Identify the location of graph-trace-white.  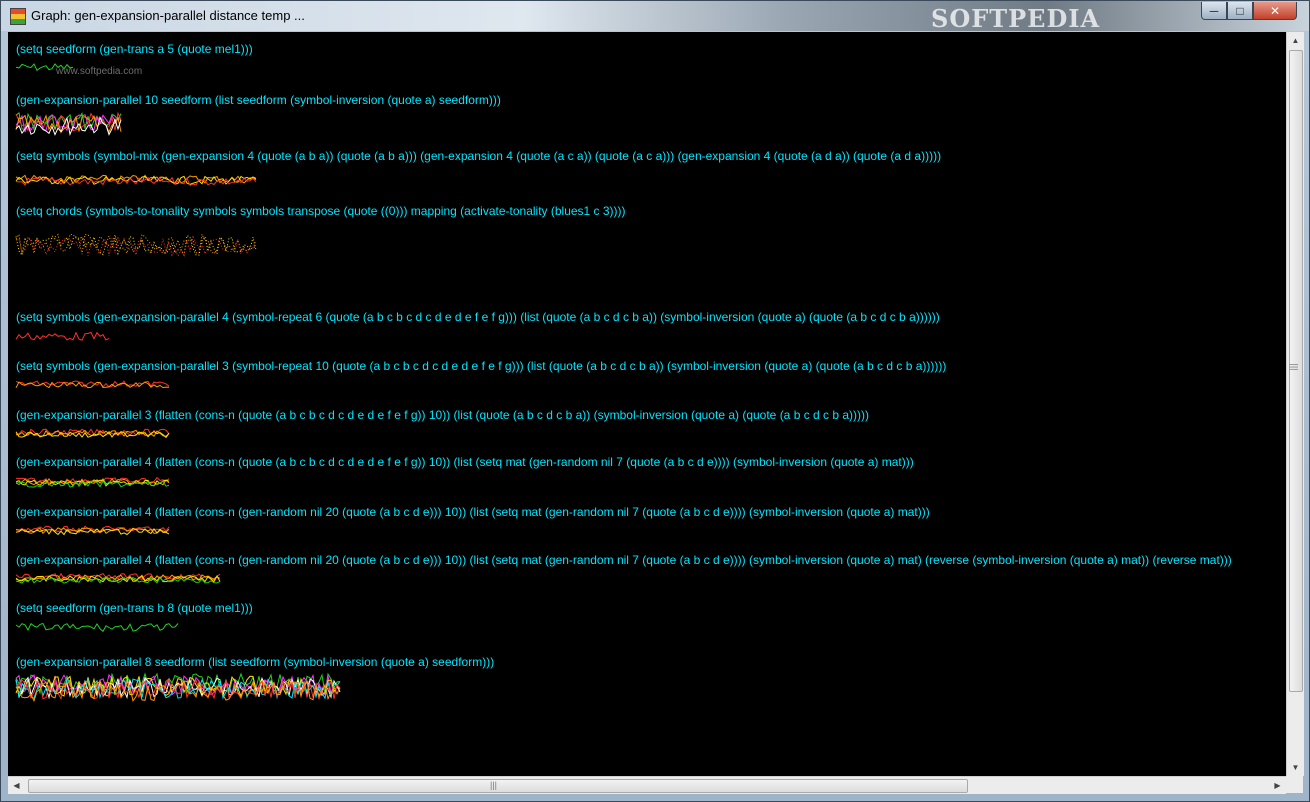
(68, 126).